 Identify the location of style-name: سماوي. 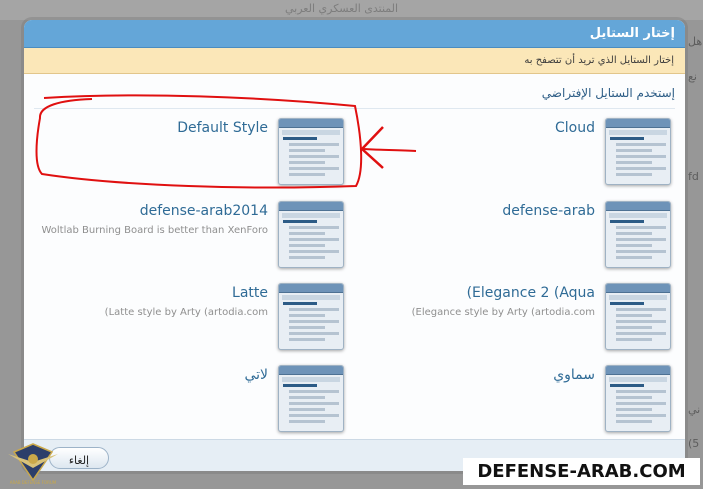
(574, 375).